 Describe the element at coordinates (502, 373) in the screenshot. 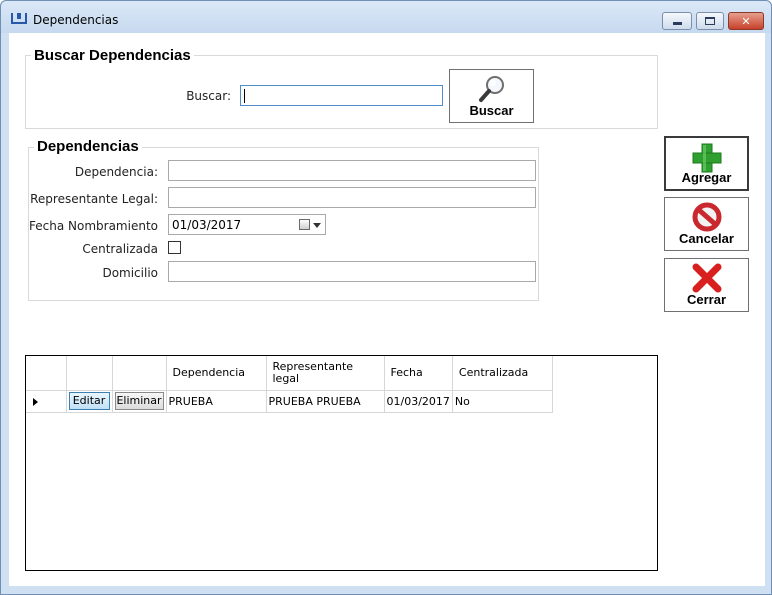

I see `column-header-centralizada: Centralizada` at that location.